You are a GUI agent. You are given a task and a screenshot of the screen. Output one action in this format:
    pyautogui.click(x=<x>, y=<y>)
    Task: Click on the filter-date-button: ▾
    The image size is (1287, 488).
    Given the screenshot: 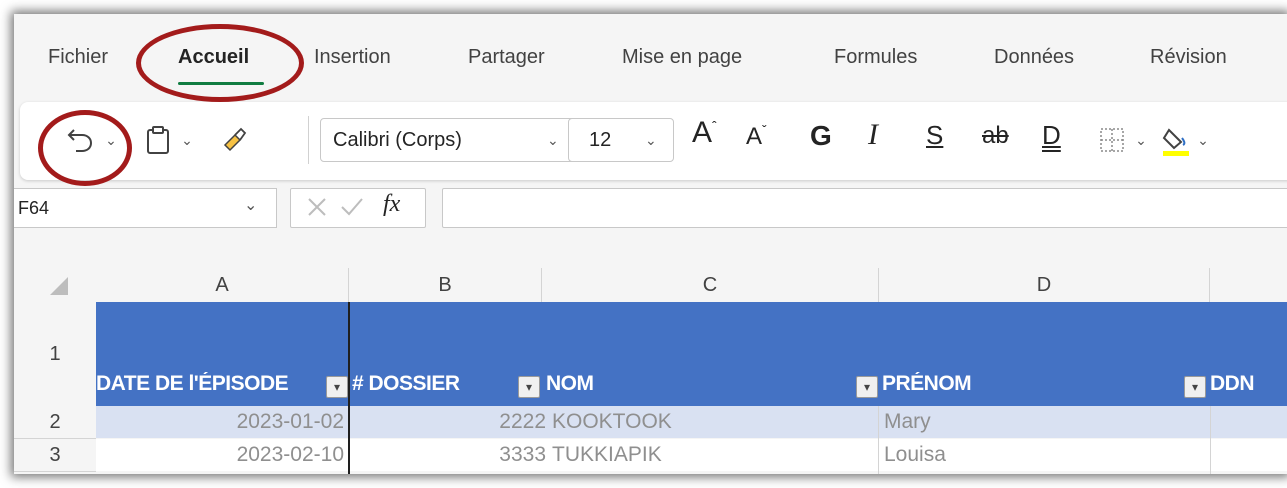 What is the action you would take?
    pyautogui.click(x=337, y=387)
    